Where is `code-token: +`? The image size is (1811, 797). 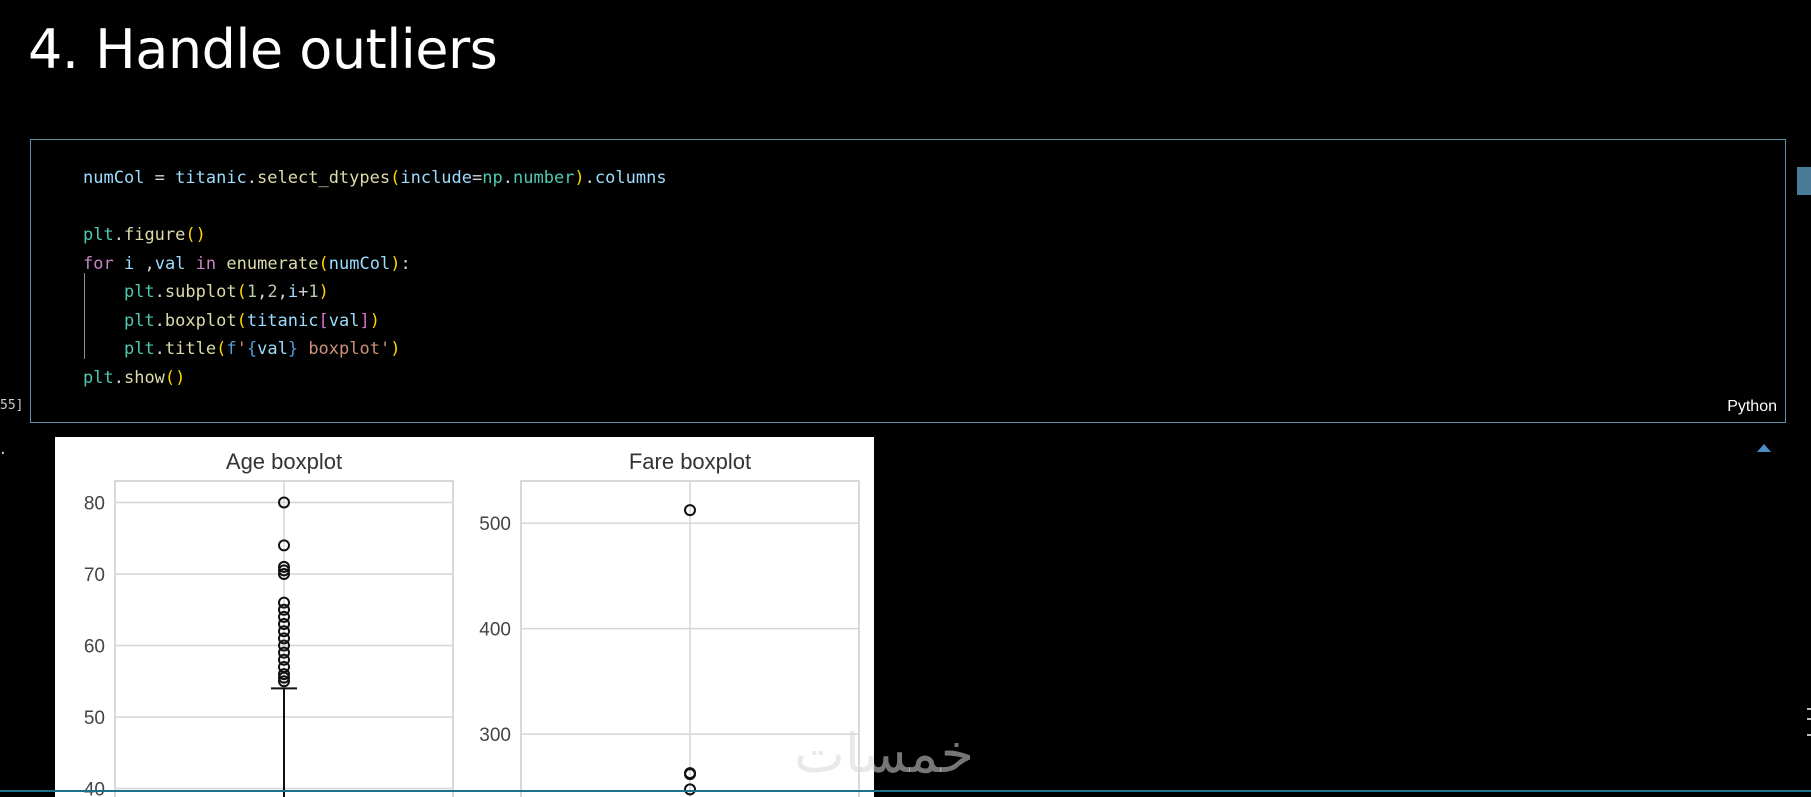 code-token: + is located at coordinates (303, 292).